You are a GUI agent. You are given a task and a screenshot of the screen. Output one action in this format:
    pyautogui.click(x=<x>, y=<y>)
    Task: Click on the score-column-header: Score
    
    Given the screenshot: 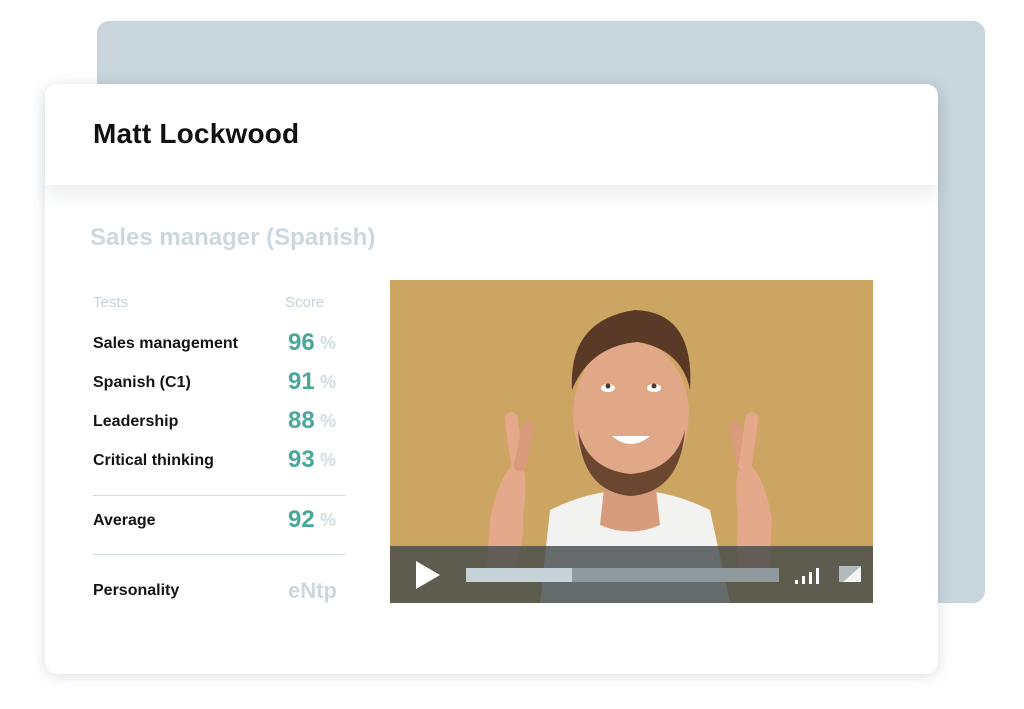 What is the action you would take?
    pyautogui.click(x=305, y=302)
    